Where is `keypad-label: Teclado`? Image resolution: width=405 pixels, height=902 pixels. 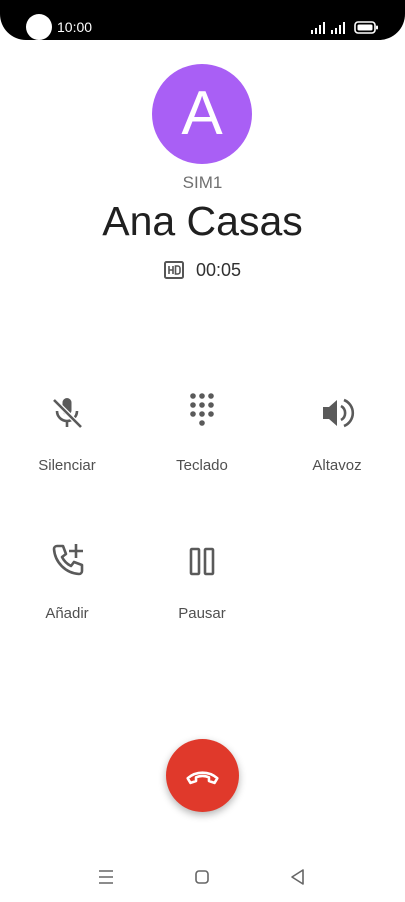
keypad-label: Teclado is located at coordinates (202, 465).